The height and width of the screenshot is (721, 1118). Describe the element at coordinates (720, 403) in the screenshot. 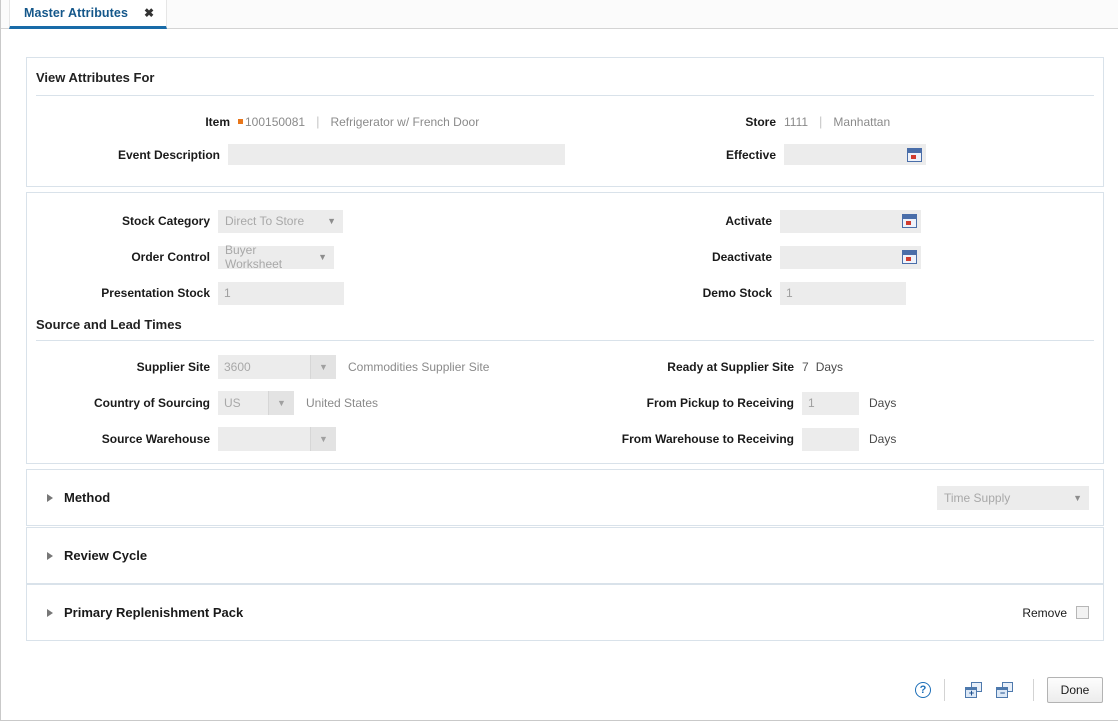

I see `from-pickup-to-receiving-label: From Pickup to Receiving` at that location.